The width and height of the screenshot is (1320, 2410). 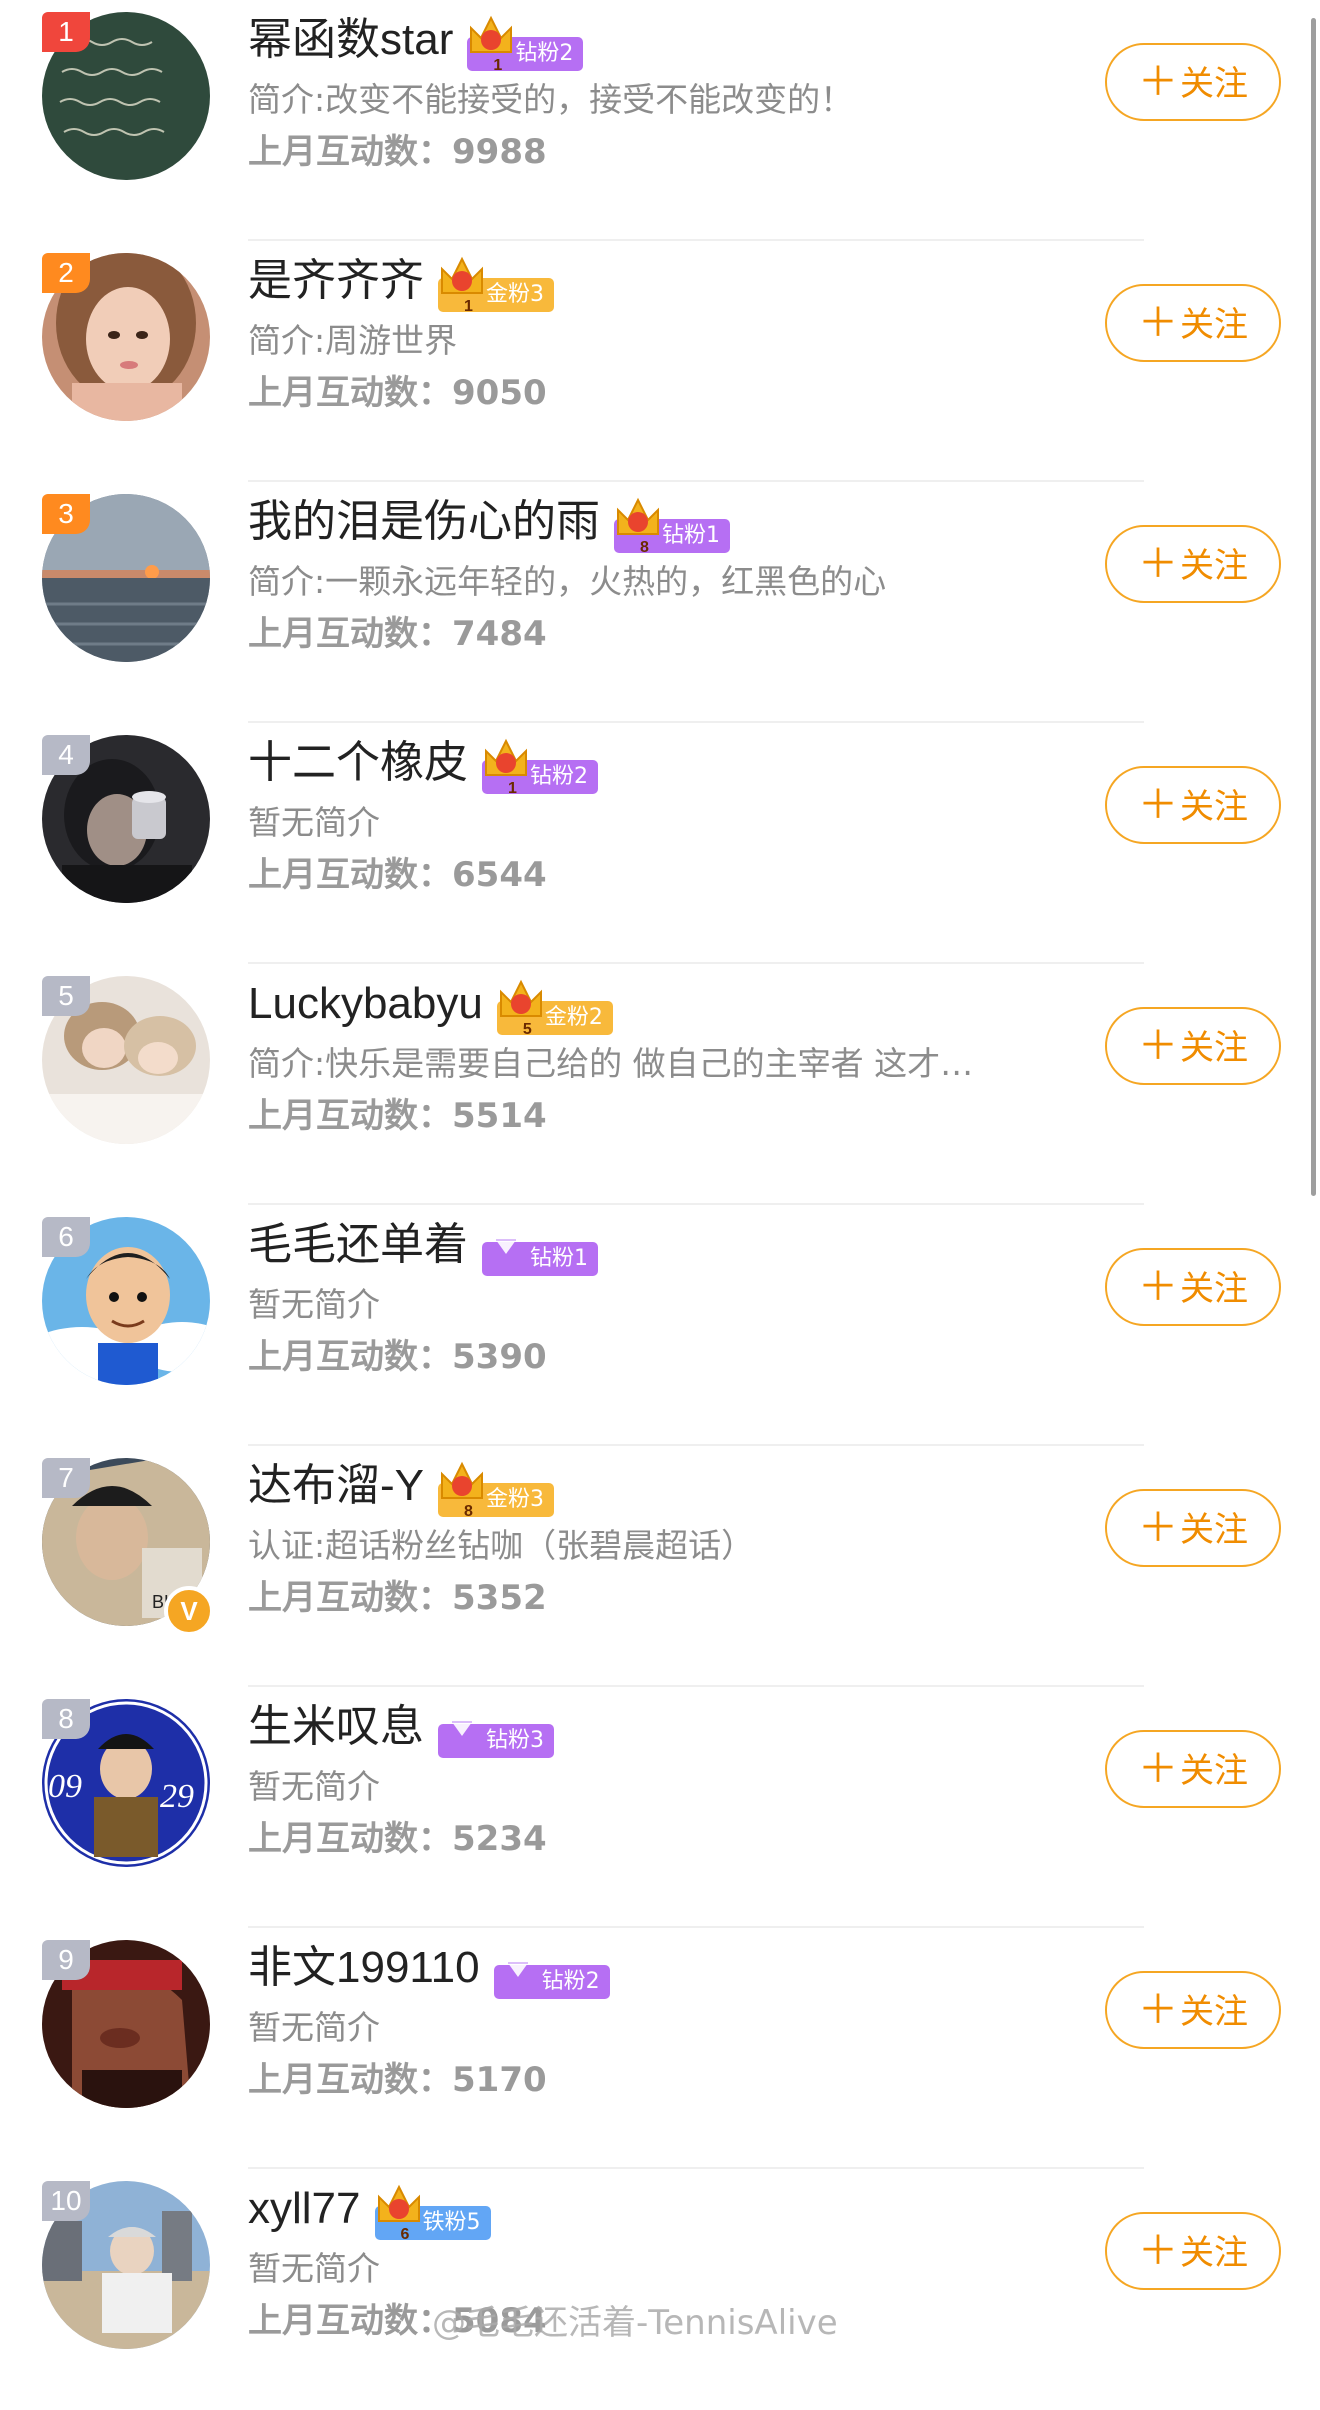 What do you see at coordinates (66, 1478) in the screenshot?
I see `rank-badge: 7` at bounding box center [66, 1478].